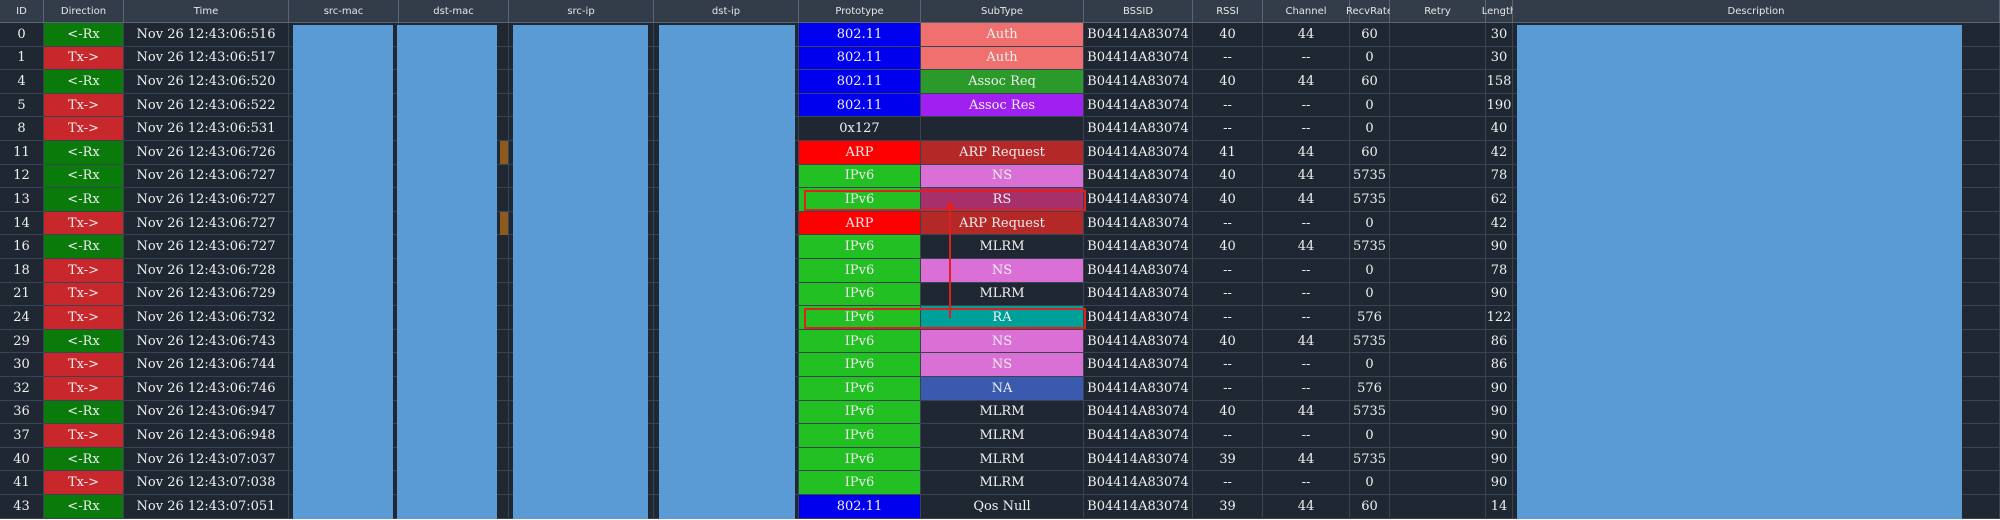 This screenshot has width=2000, height=520. What do you see at coordinates (22, 271) in the screenshot?
I see `cell-id: 18` at bounding box center [22, 271].